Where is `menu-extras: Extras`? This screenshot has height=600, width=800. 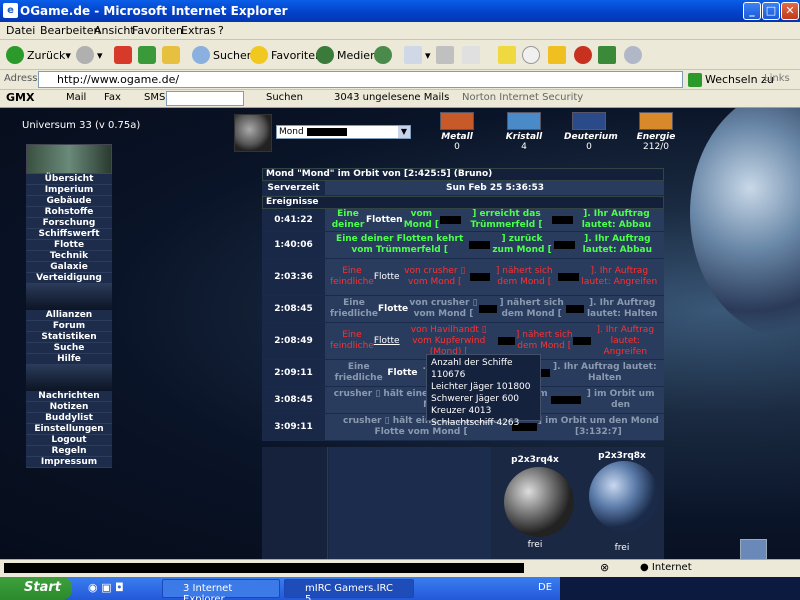 menu-extras: Extras is located at coordinates (198, 30).